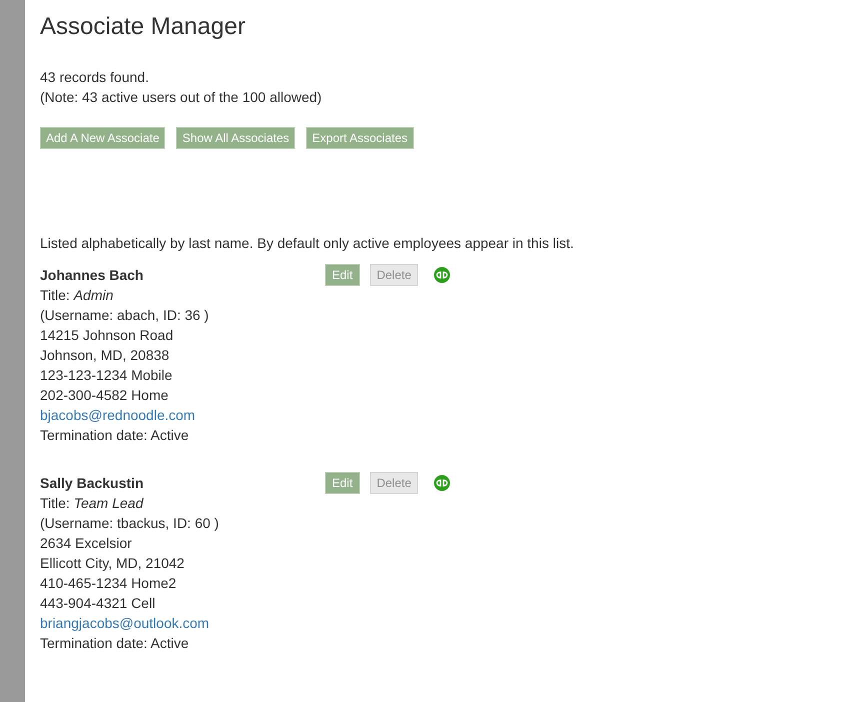 The width and height of the screenshot is (852, 702). What do you see at coordinates (103, 138) in the screenshot?
I see `action-button: Add A New Associate` at bounding box center [103, 138].